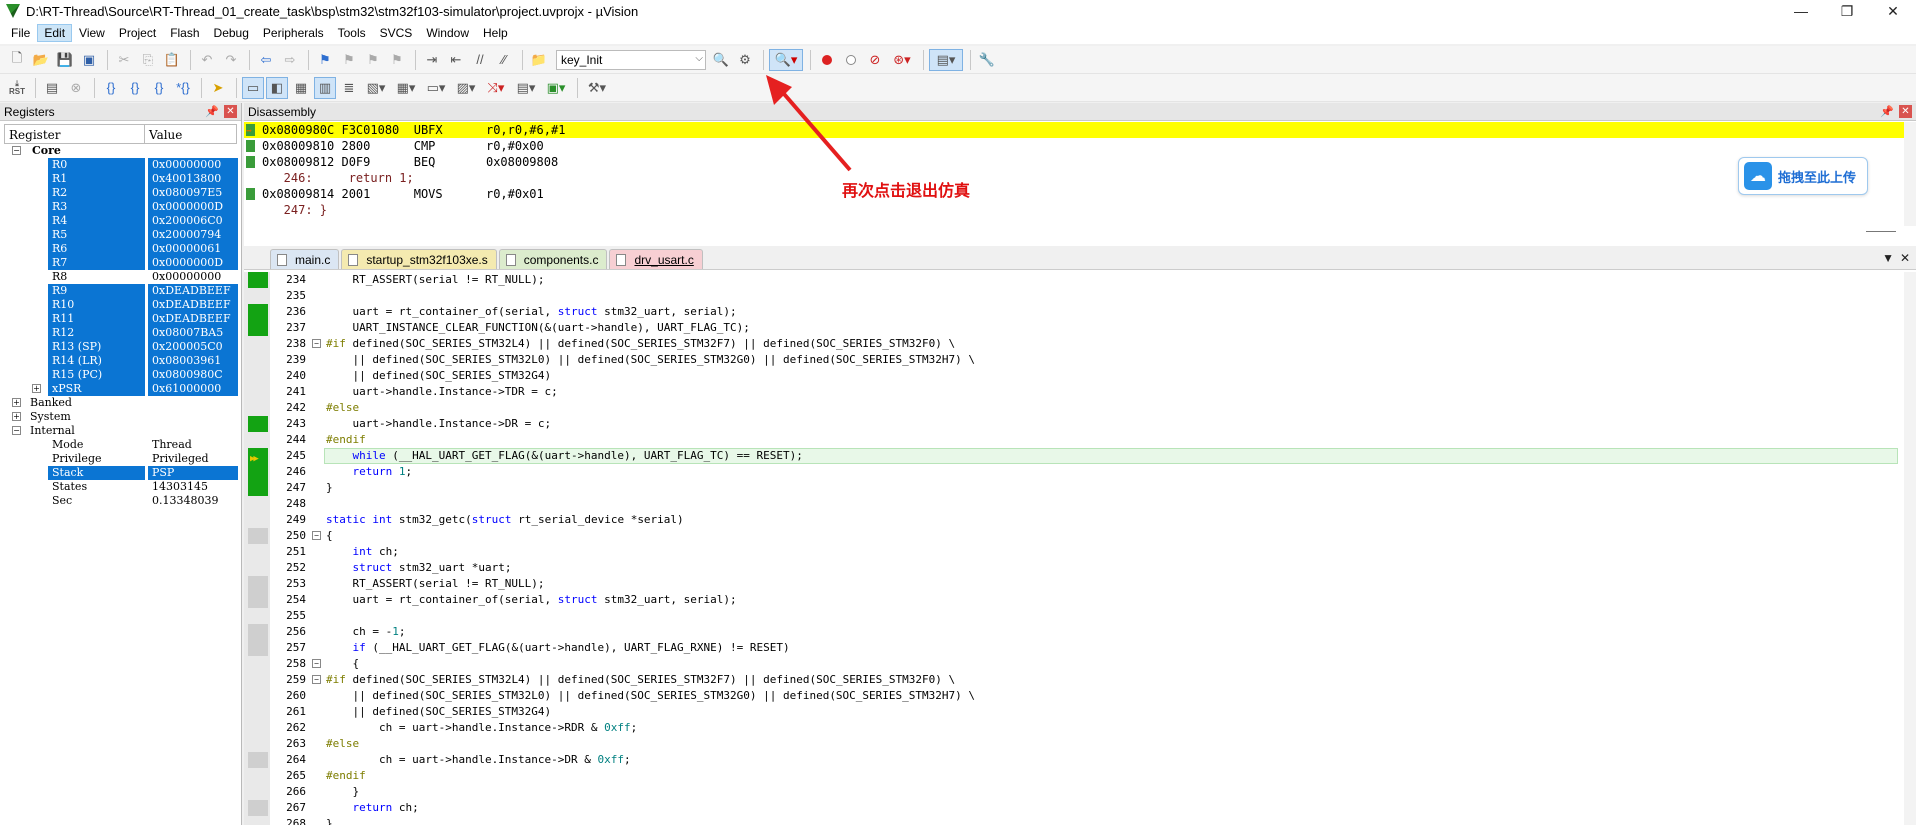 The height and width of the screenshot is (825, 1916). Describe the element at coordinates (277, 87) in the screenshot. I see `disassembly-window-icon: ◧` at that location.